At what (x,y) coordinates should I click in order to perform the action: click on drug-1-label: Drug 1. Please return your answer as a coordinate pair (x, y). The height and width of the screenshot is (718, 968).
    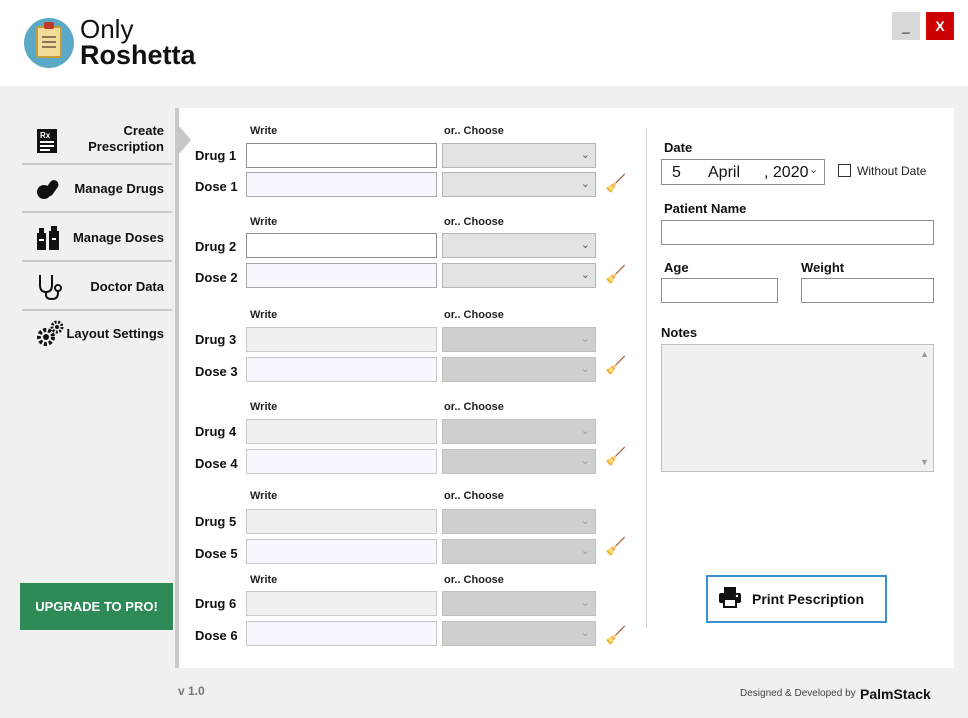
    Looking at the image, I should click on (216, 155).